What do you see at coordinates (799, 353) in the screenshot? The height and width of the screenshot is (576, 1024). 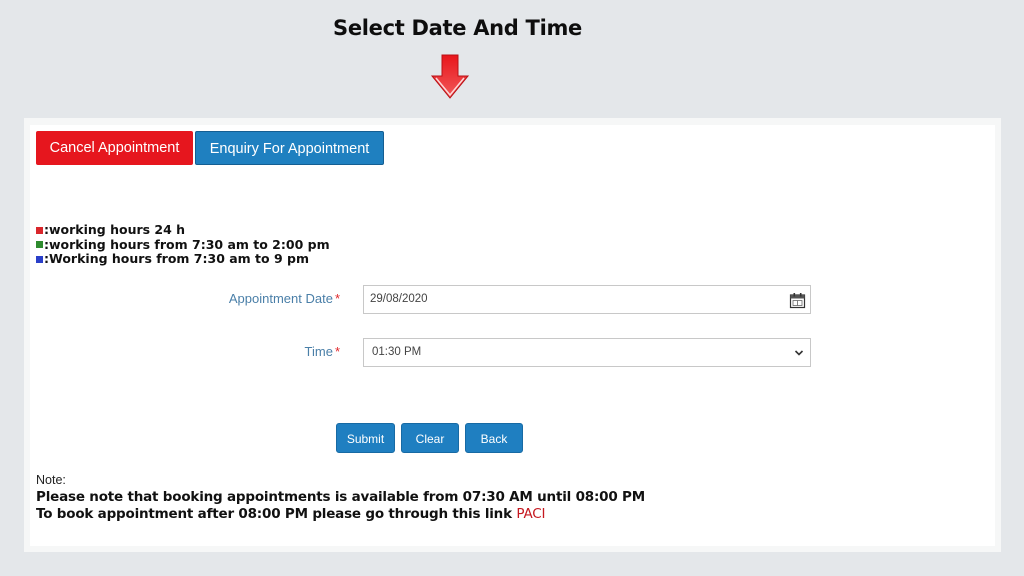 I see `chevron-down-icon` at bounding box center [799, 353].